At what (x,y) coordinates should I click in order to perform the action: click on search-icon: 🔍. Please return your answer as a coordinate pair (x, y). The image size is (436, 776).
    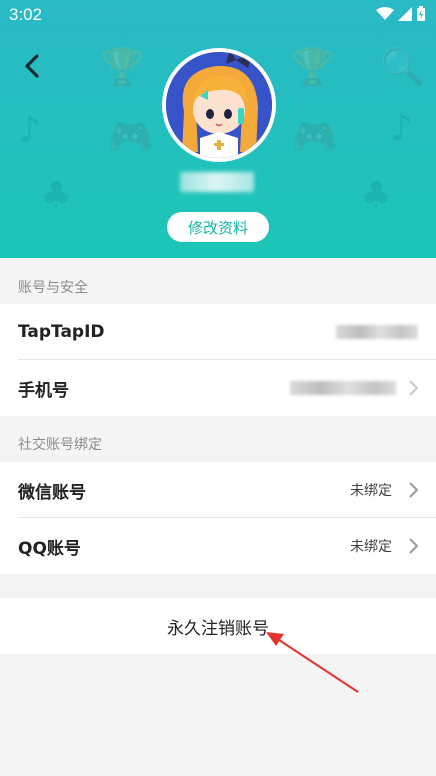
    Looking at the image, I should click on (402, 67).